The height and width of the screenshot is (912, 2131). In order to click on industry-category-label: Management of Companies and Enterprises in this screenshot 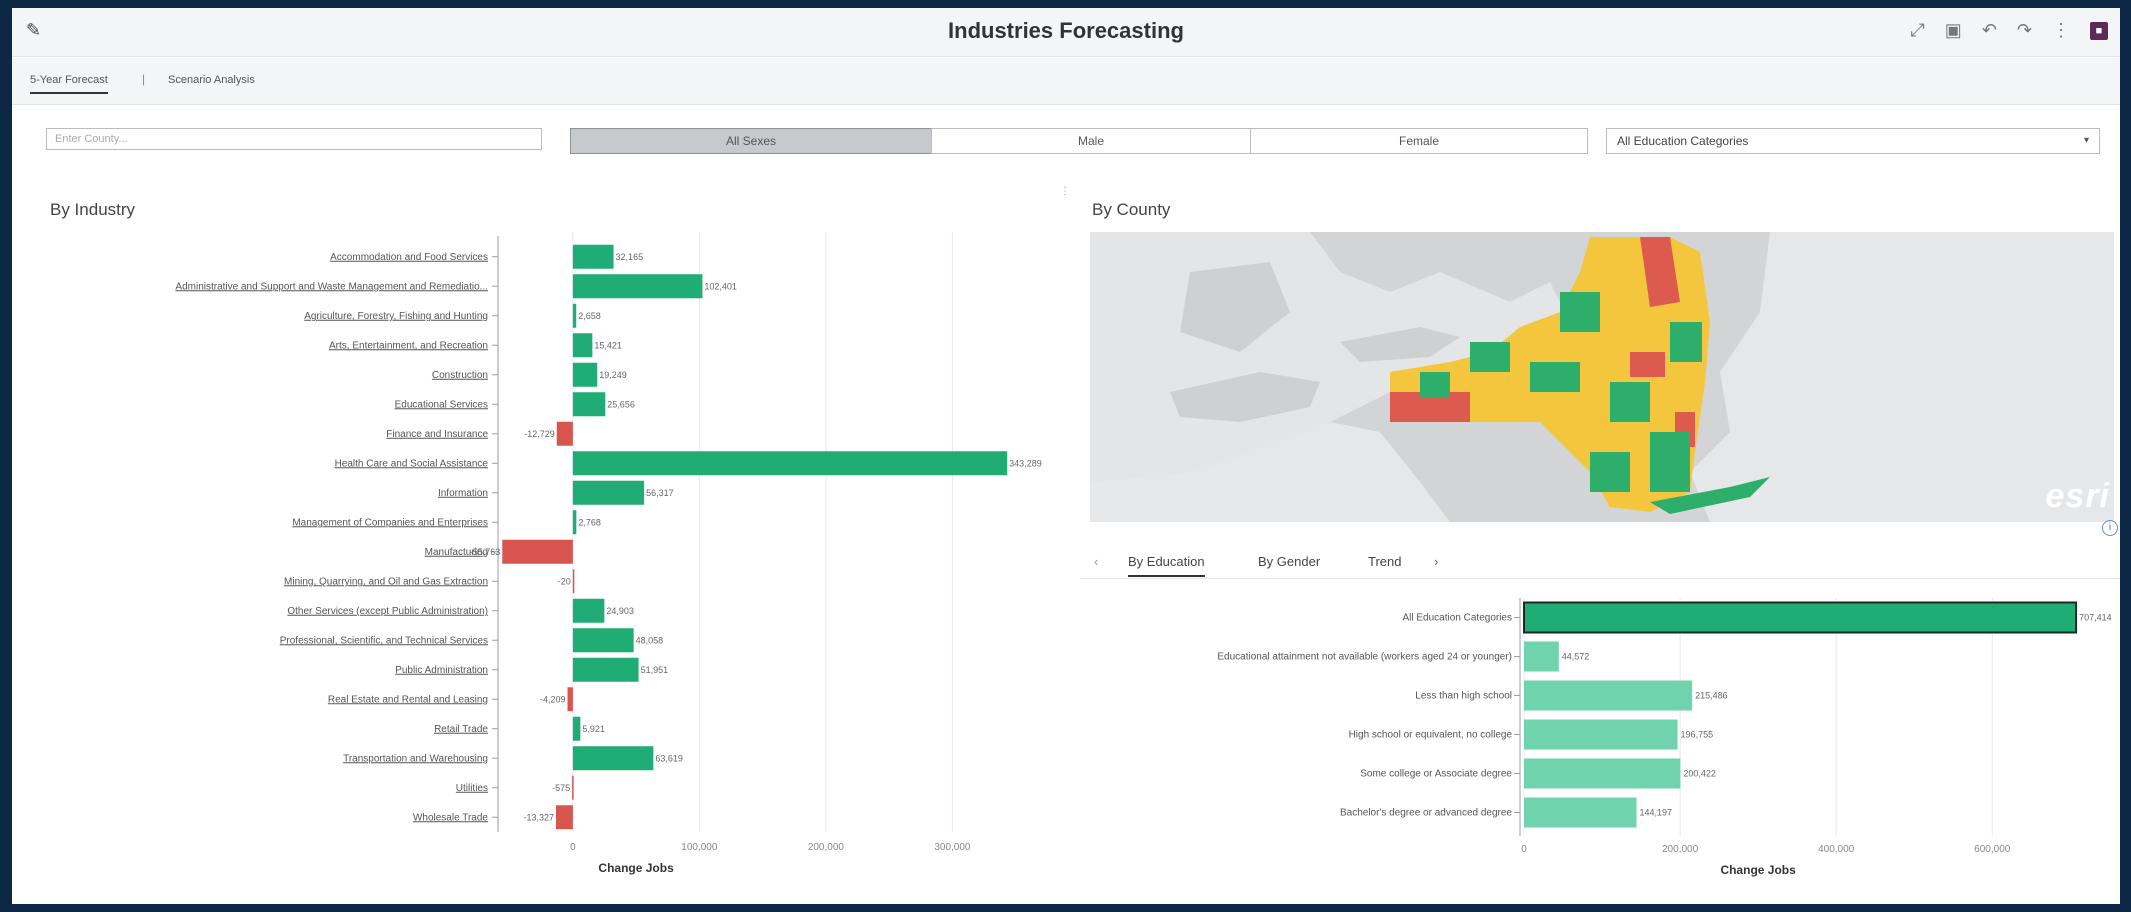, I will do `click(390, 522)`.